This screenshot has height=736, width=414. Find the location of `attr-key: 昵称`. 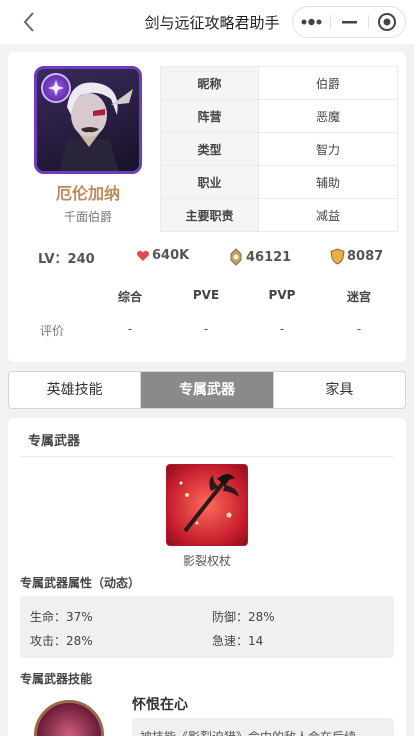

attr-key: 昵称 is located at coordinates (209, 83).